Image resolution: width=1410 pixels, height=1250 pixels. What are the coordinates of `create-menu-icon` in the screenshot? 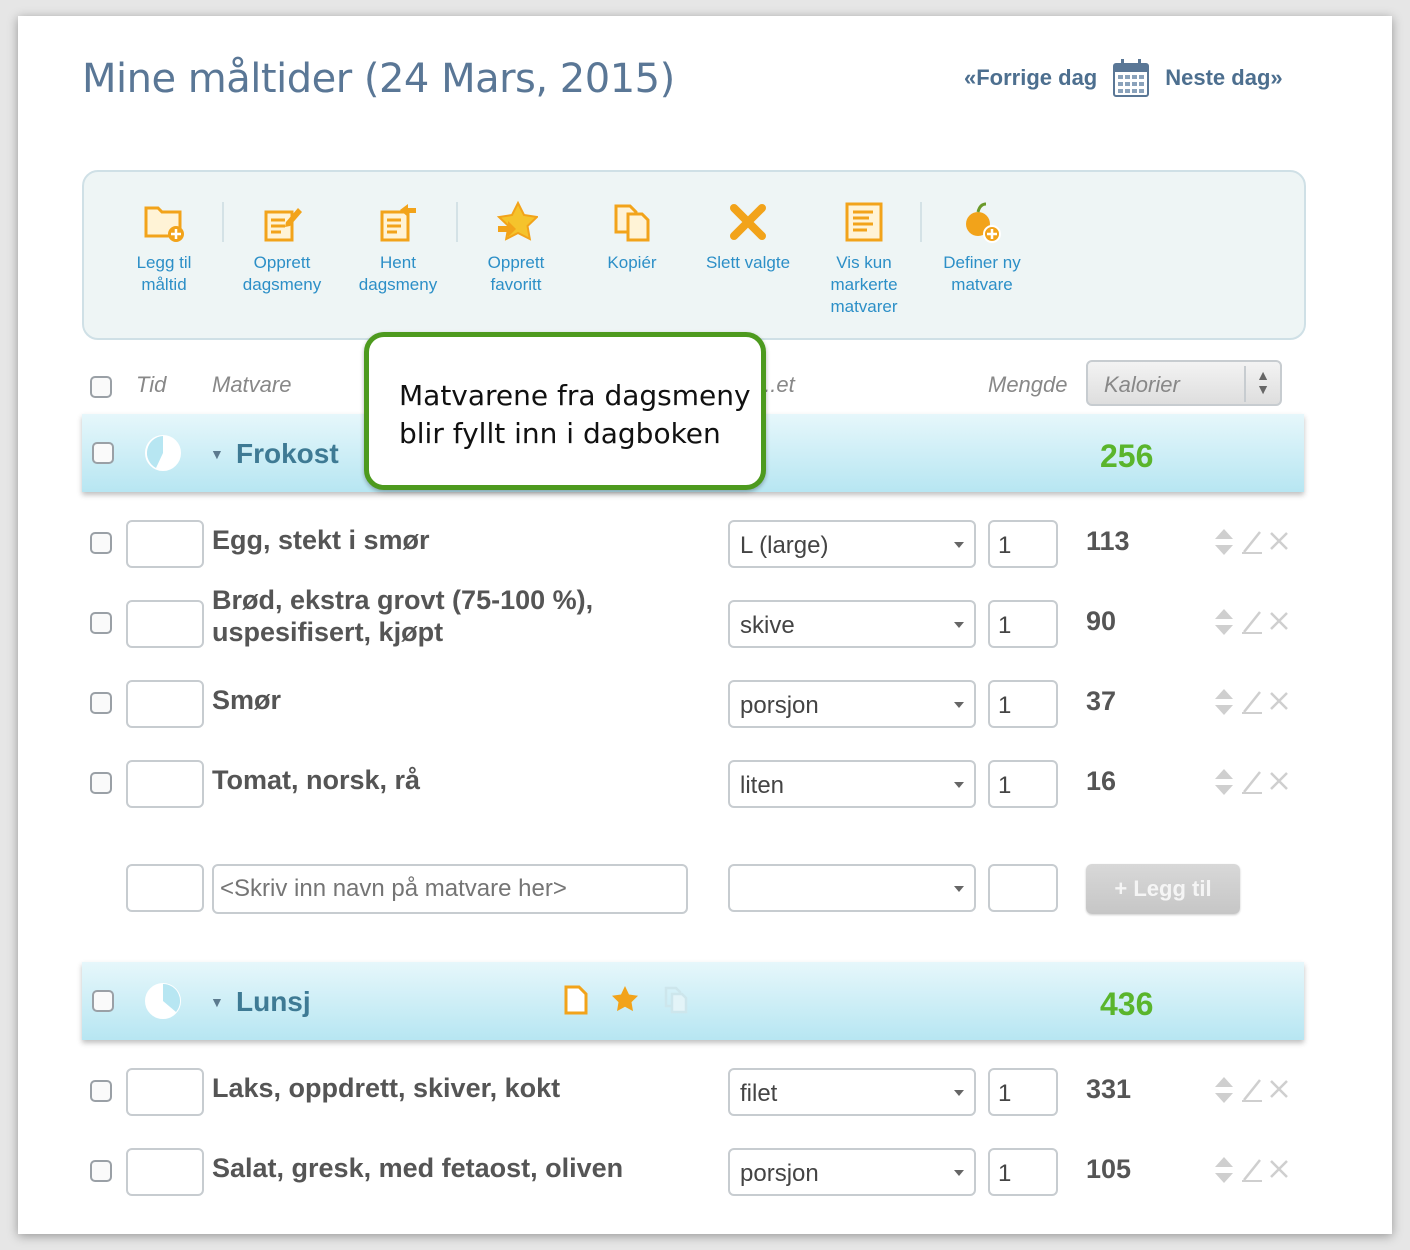 It's located at (282, 222).